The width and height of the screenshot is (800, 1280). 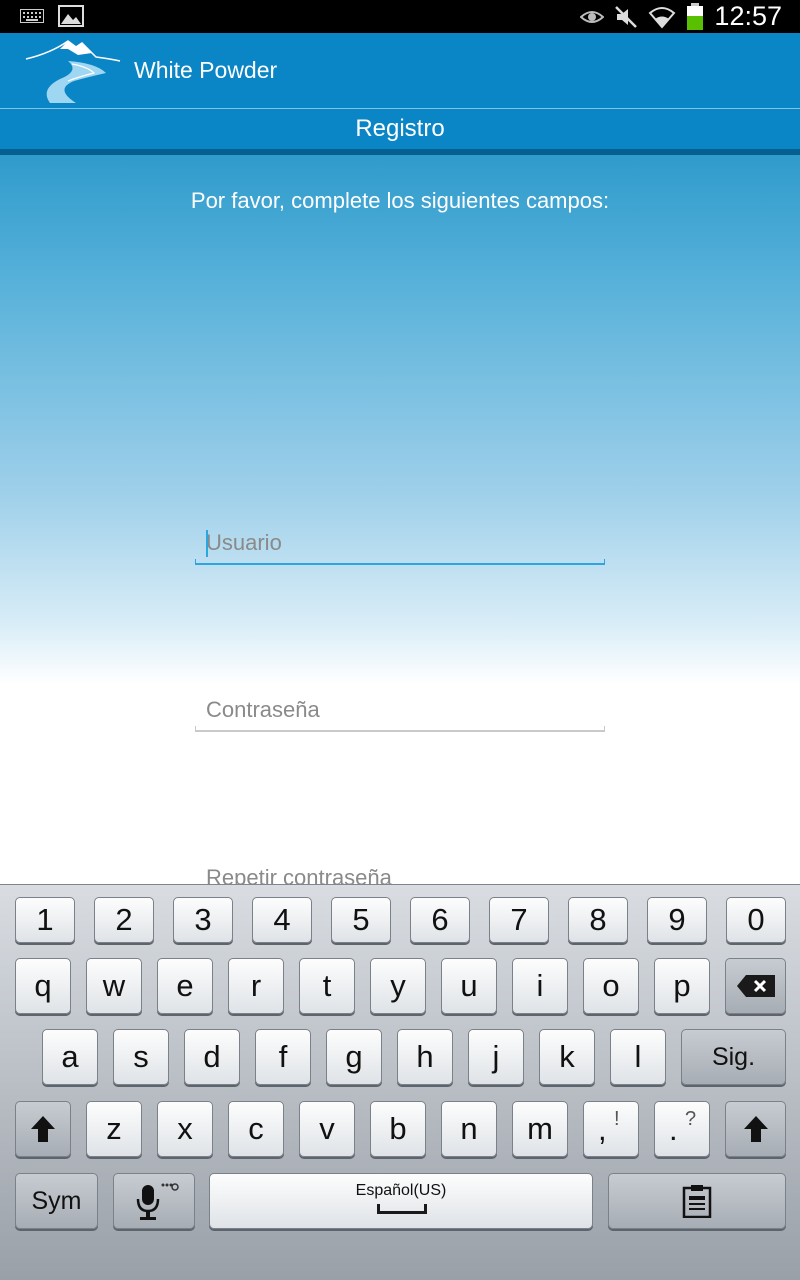 What do you see at coordinates (733, 1057) in the screenshot?
I see `next-key: Sig.` at bounding box center [733, 1057].